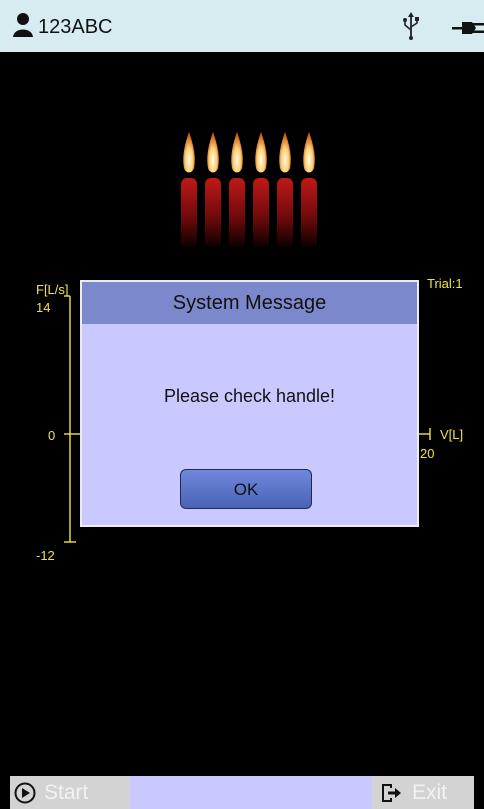 The image size is (484, 809). Describe the element at coordinates (25, 793) in the screenshot. I see `play-circle-icon` at that location.